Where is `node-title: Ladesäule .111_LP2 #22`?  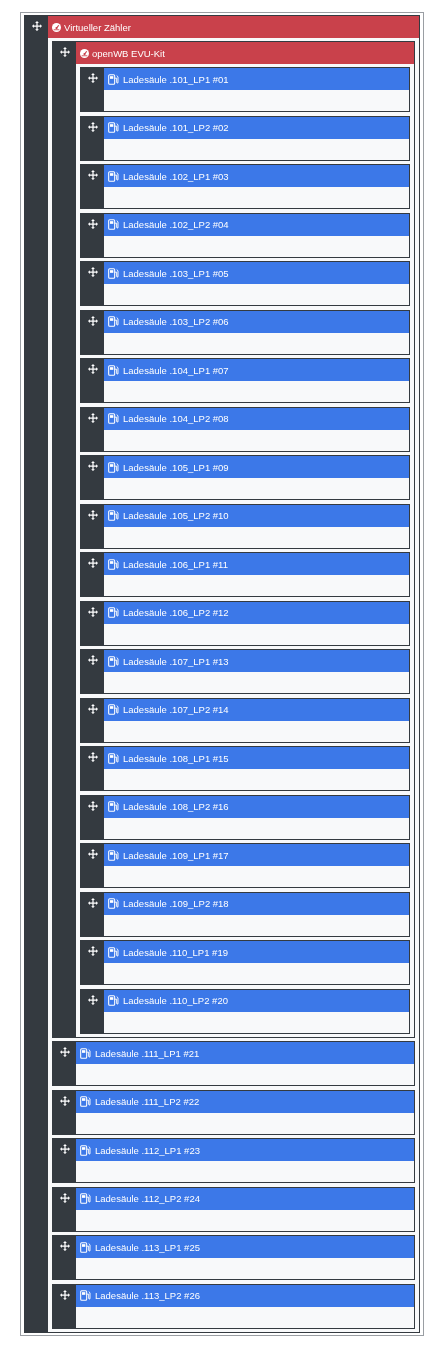 node-title: Ladesäule .111_LP2 #22 is located at coordinates (147, 1101).